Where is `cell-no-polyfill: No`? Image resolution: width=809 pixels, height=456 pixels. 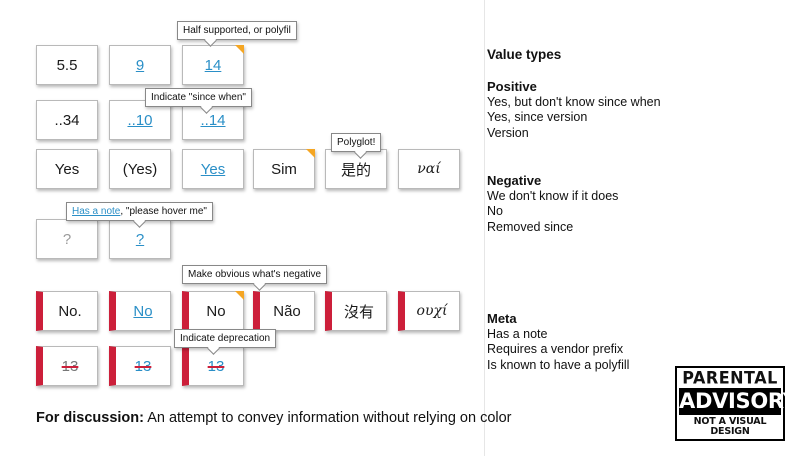 cell-no-polyfill: No is located at coordinates (213, 311).